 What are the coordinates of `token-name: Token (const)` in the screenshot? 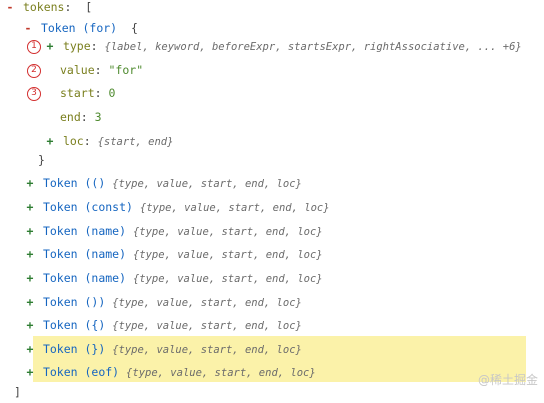 It's located at (87, 207).